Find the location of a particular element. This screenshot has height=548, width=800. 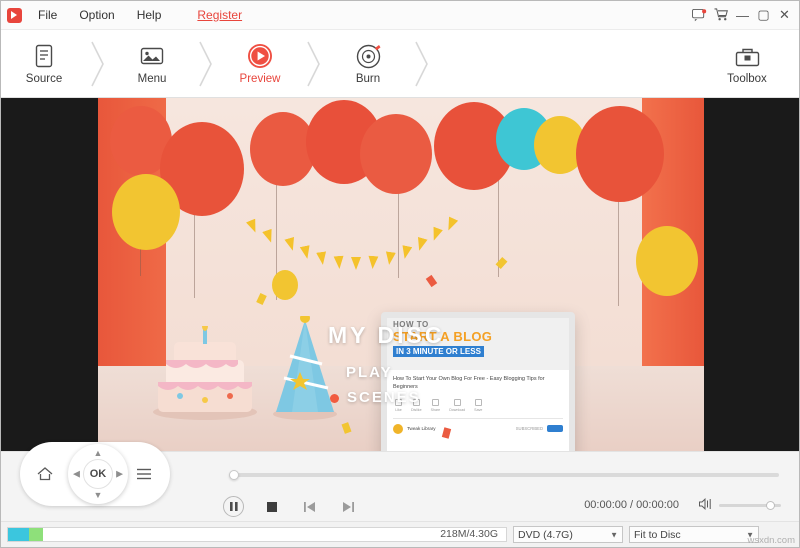

stop-button is located at coordinates (272, 507).